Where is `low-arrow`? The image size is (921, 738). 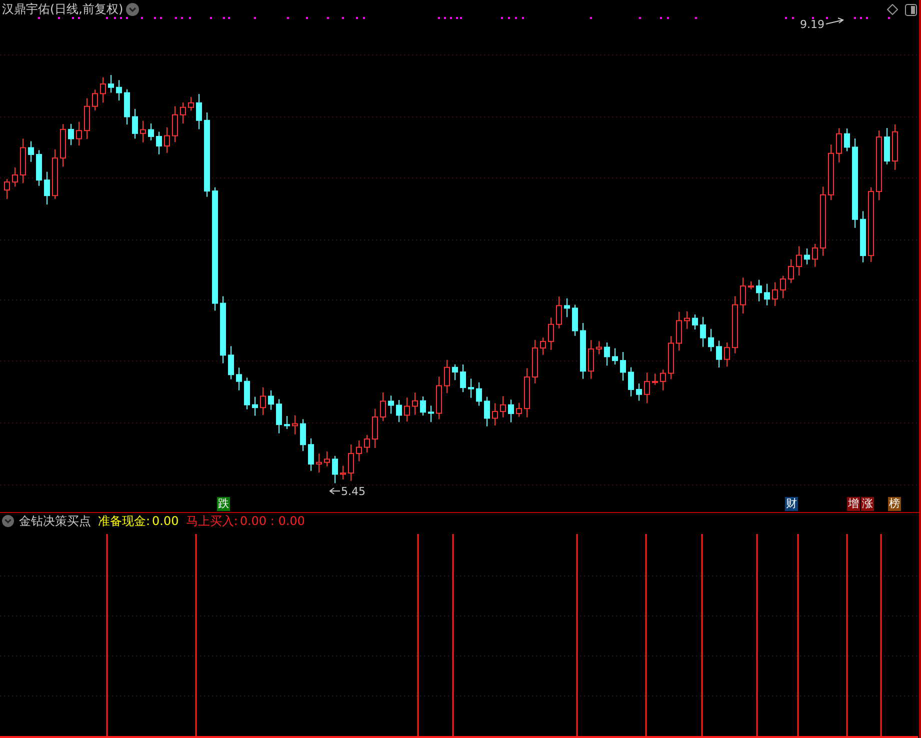
low-arrow is located at coordinates (334, 491).